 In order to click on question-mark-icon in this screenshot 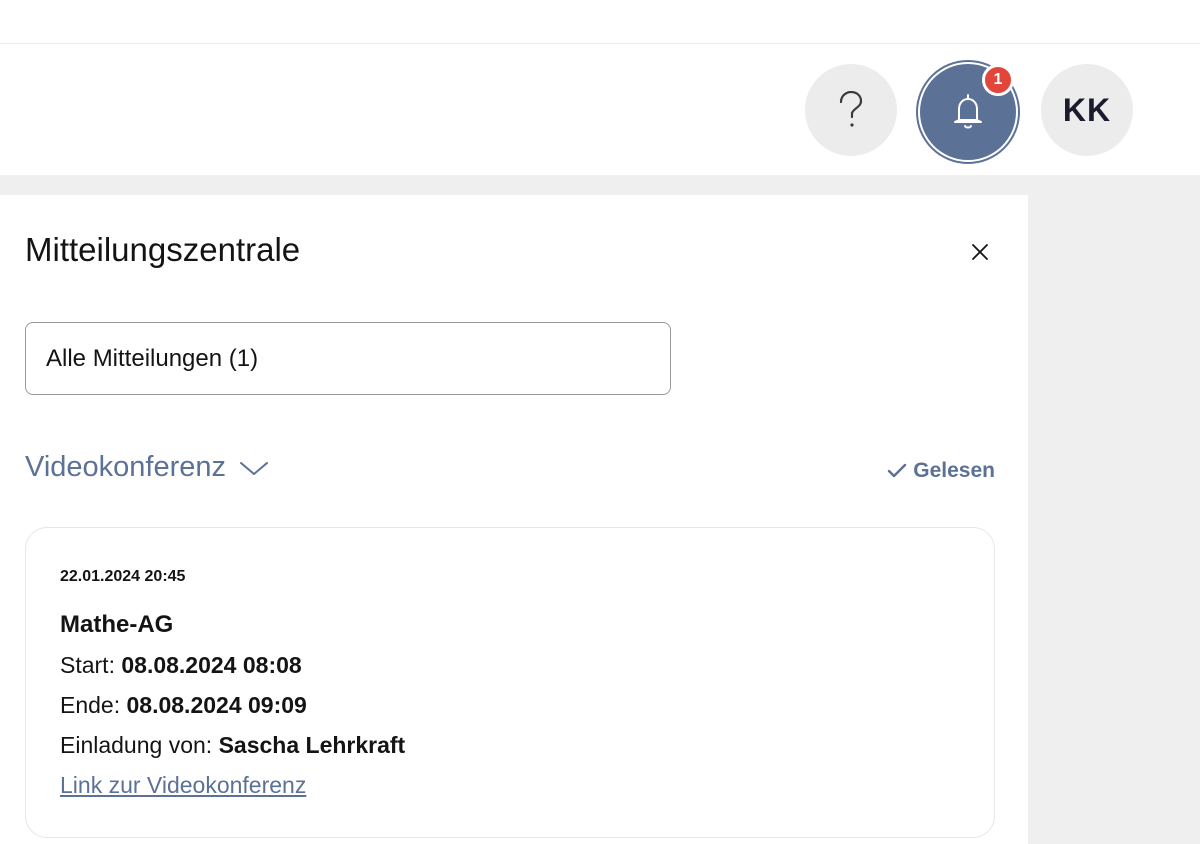, I will do `click(851, 109)`.